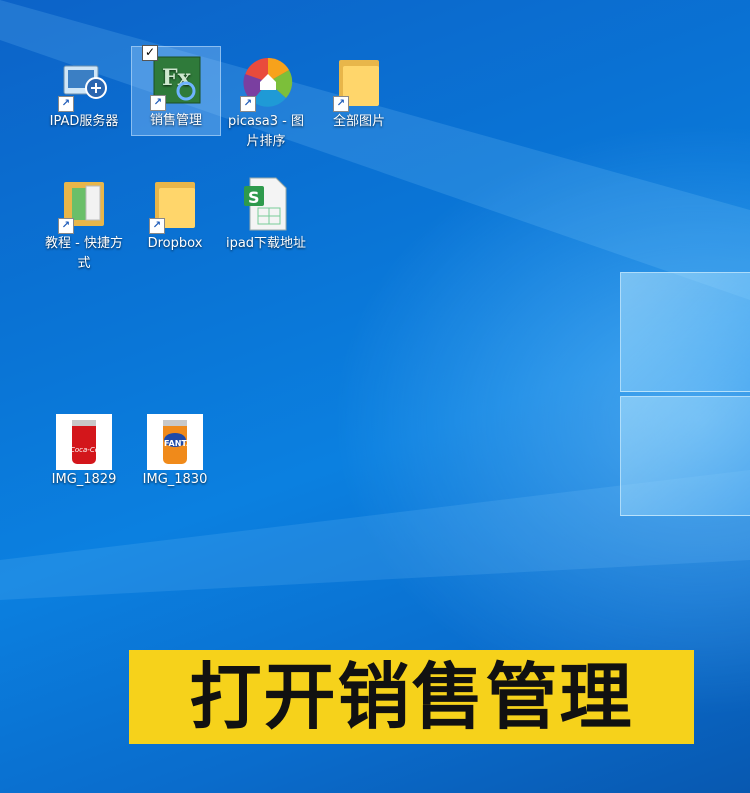  I want to click on spreadsheet-letter: S, so click(254, 197).